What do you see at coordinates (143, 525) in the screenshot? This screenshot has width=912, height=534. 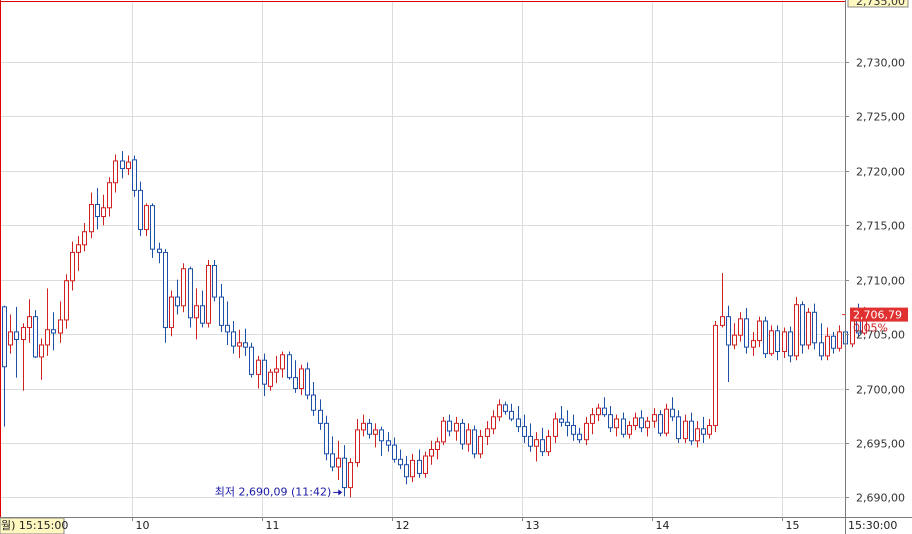 I see `time-tick-label: 10` at bounding box center [143, 525].